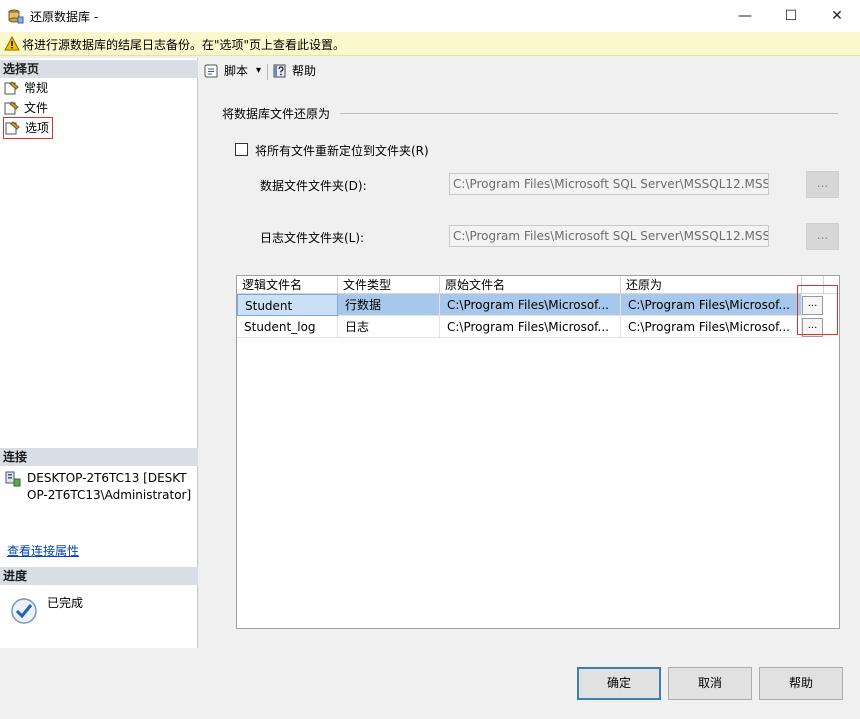 Image resolution: width=860 pixels, height=719 pixels. What do you see at coordinates (589, 113) in the screenshot?
I see `group-divider` at bounding box center [589, 113].